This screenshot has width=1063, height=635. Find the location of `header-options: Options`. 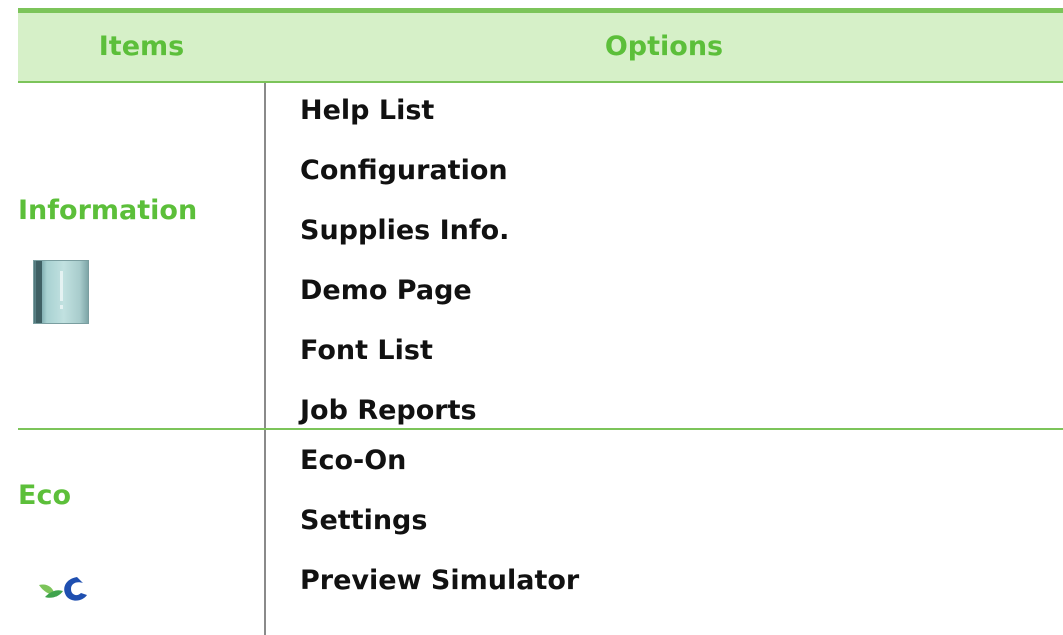

header-options: Options is located at coordinates (664, 46).